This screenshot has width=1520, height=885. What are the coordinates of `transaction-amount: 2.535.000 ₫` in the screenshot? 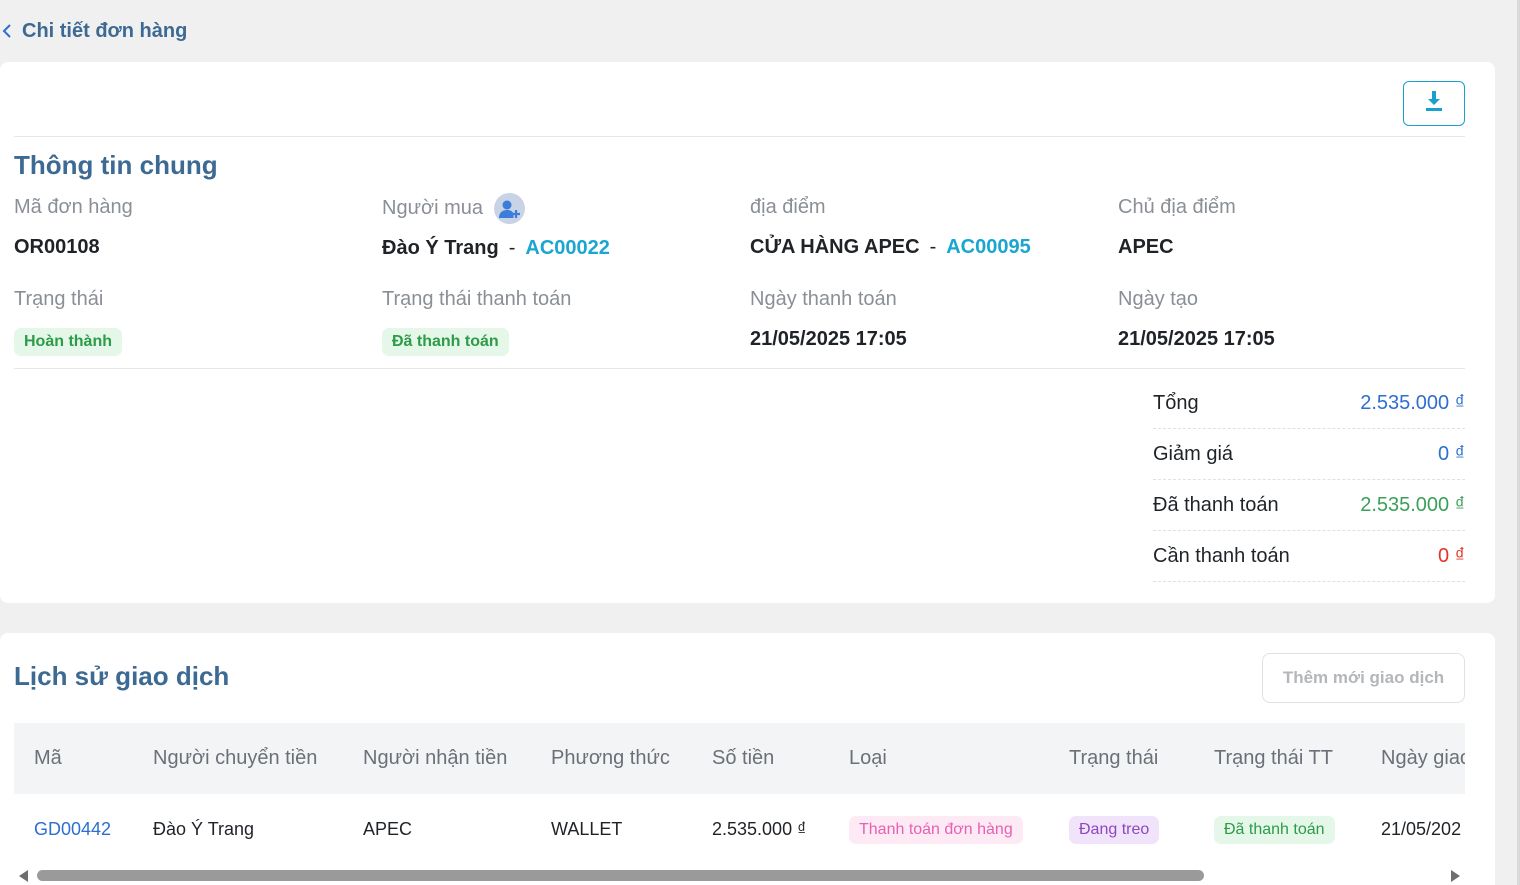 It's located at (759, 829).